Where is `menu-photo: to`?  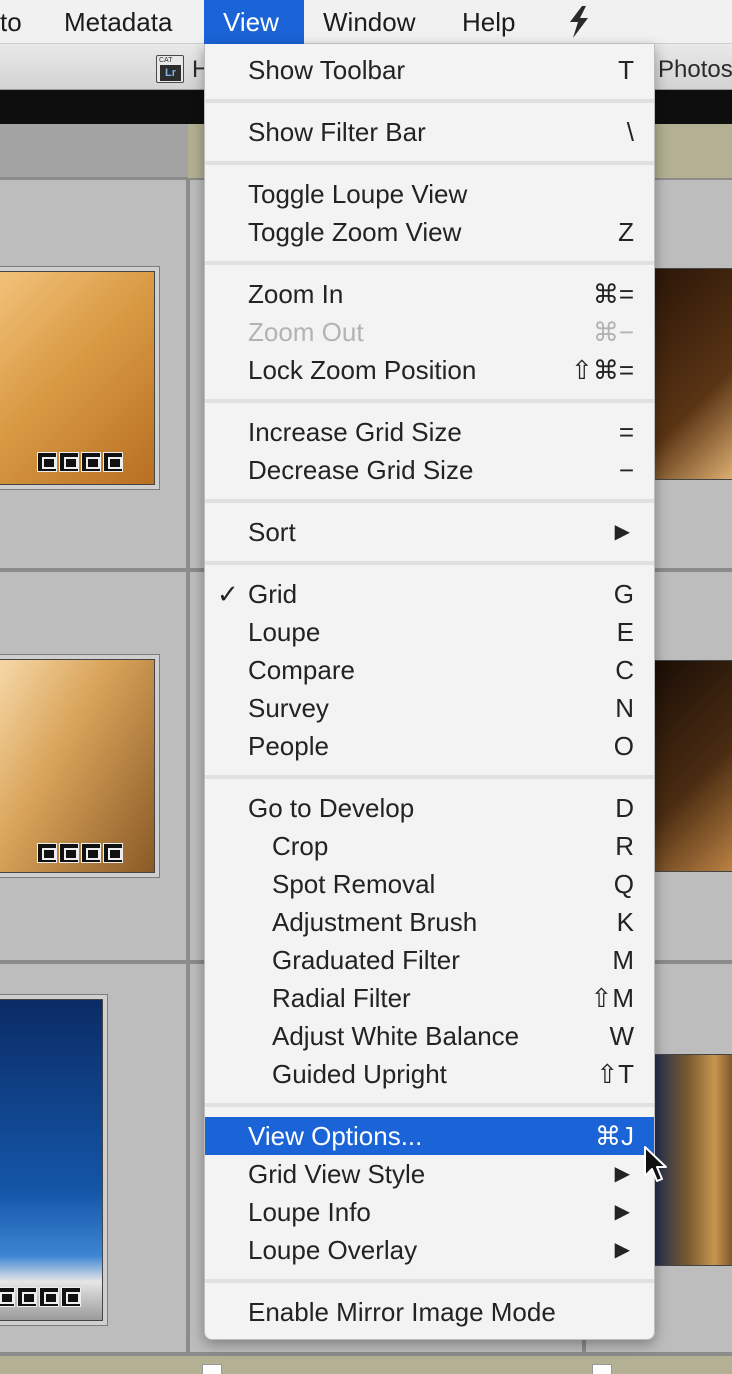 menu-photo: to is located at coordinates (20, 22).